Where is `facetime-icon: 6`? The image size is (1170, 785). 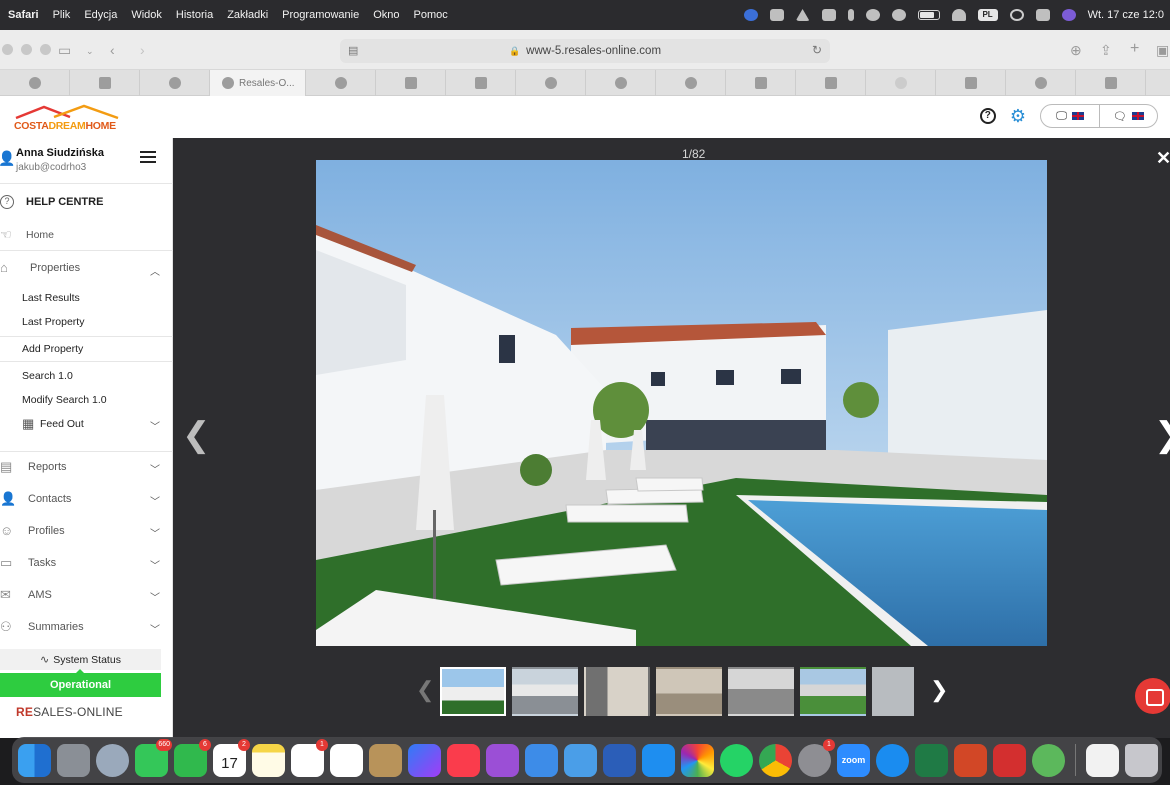
facetime-icon: 6 is located at coordinates (192, 757).